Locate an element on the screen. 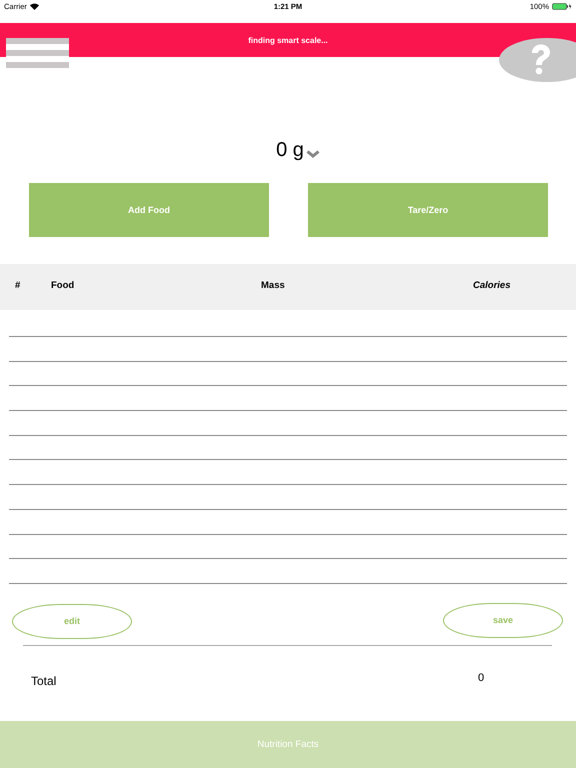 This screenshot has width=576, height=768. chevron-down-icon is located at coordinates (313, 154).